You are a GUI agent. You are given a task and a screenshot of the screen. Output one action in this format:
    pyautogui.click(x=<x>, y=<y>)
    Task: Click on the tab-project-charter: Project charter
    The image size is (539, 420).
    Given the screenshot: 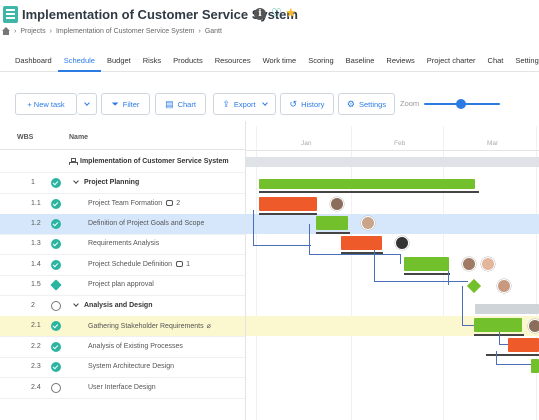 What is the action you would take?
    pyautogui.click(x=451, y=61)
    